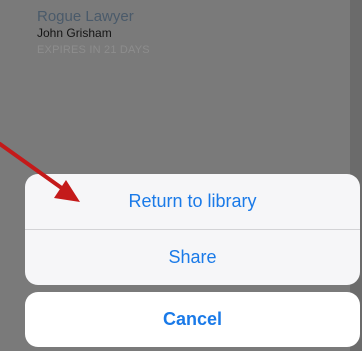  What do you see at coordinates (192, 257) in the screenshot?
I see `share-button: Share` at bounding box center [192, 257].